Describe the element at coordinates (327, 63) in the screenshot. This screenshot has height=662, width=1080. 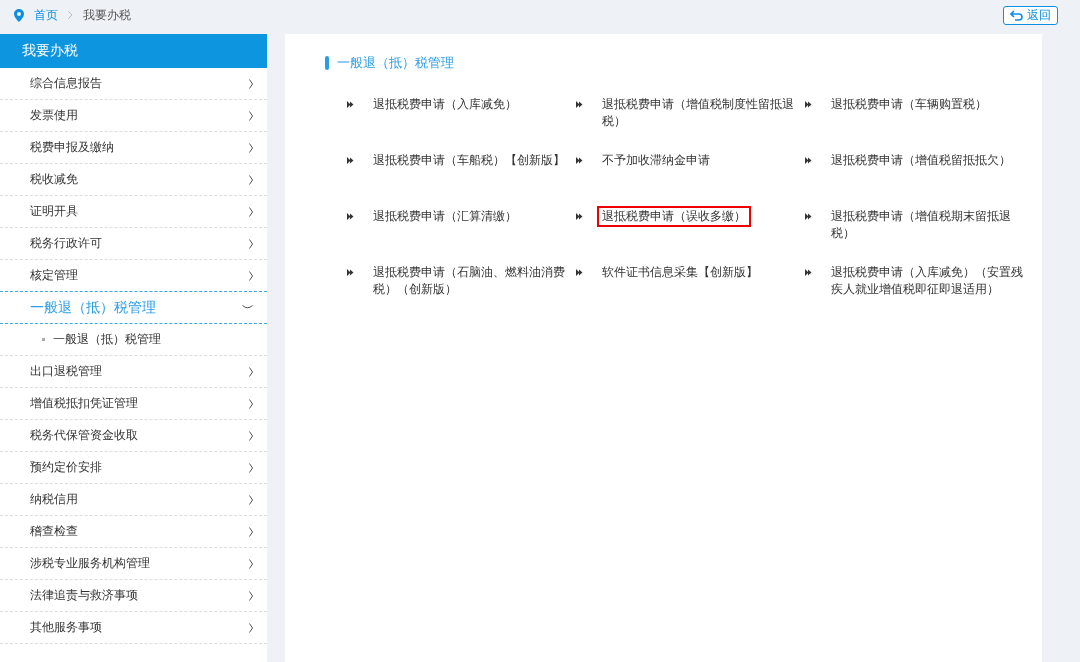
I see `title-marker` at that location.